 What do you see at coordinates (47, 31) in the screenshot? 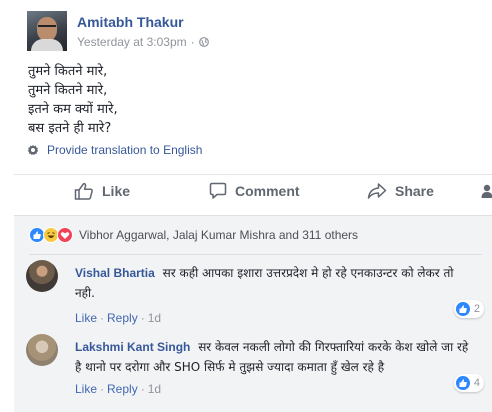
I see `author-avatar` at bounding box center [47, 31].